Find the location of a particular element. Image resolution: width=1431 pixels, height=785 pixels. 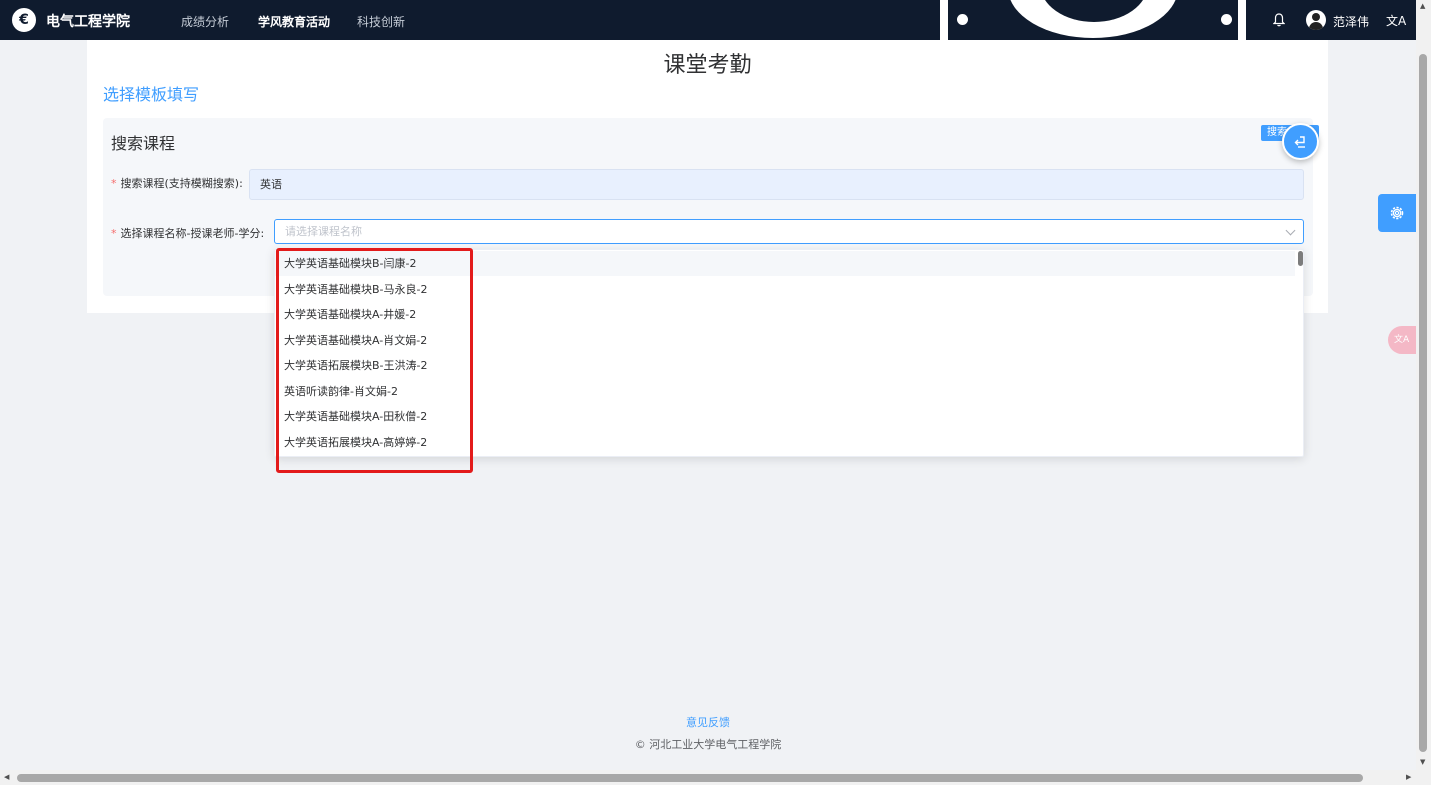

settings-button is located at coordinates (1397, 213).